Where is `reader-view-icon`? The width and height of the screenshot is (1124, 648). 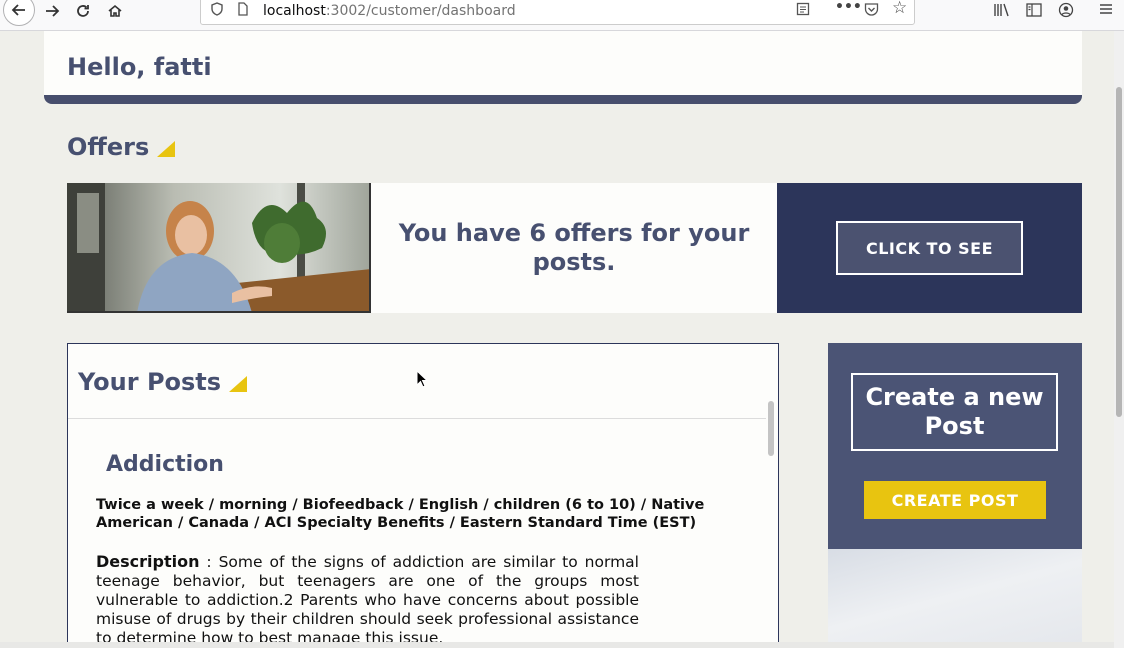
reader-view-icon is located at coordinates (803, 11).